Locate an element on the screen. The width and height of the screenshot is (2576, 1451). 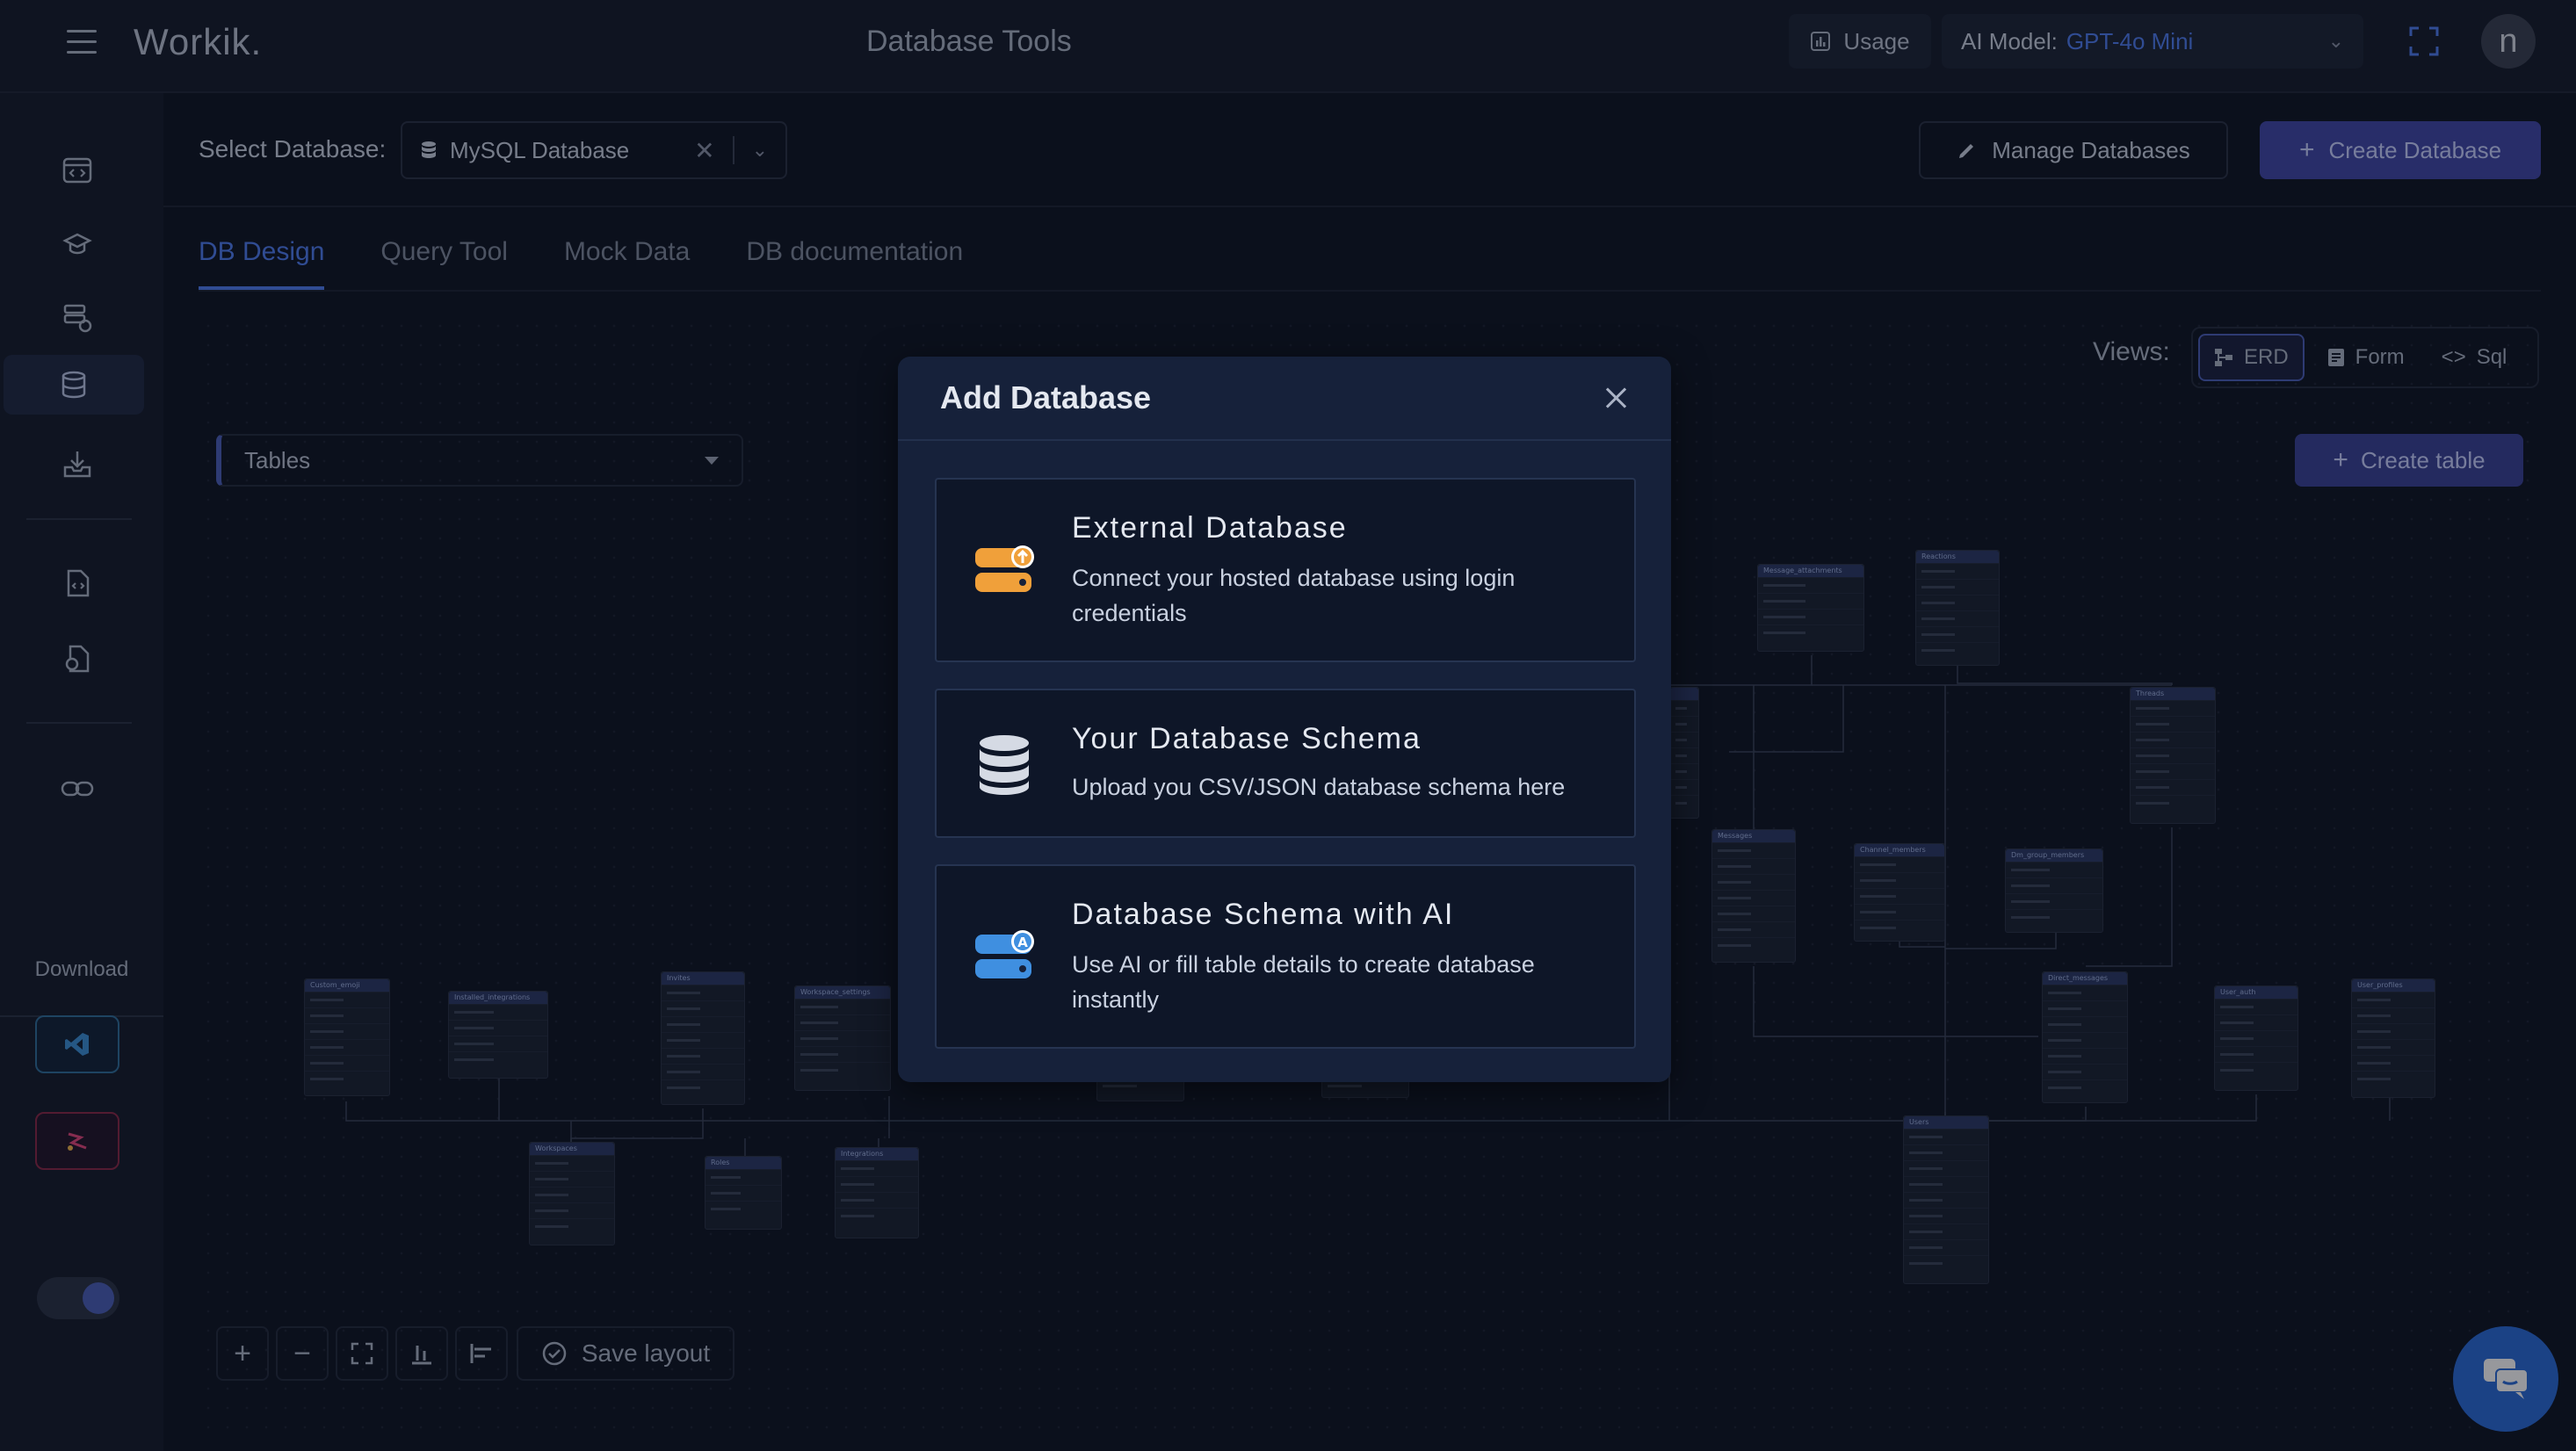
option-title: Your Database Schema is located at coordinates (1247, 738).